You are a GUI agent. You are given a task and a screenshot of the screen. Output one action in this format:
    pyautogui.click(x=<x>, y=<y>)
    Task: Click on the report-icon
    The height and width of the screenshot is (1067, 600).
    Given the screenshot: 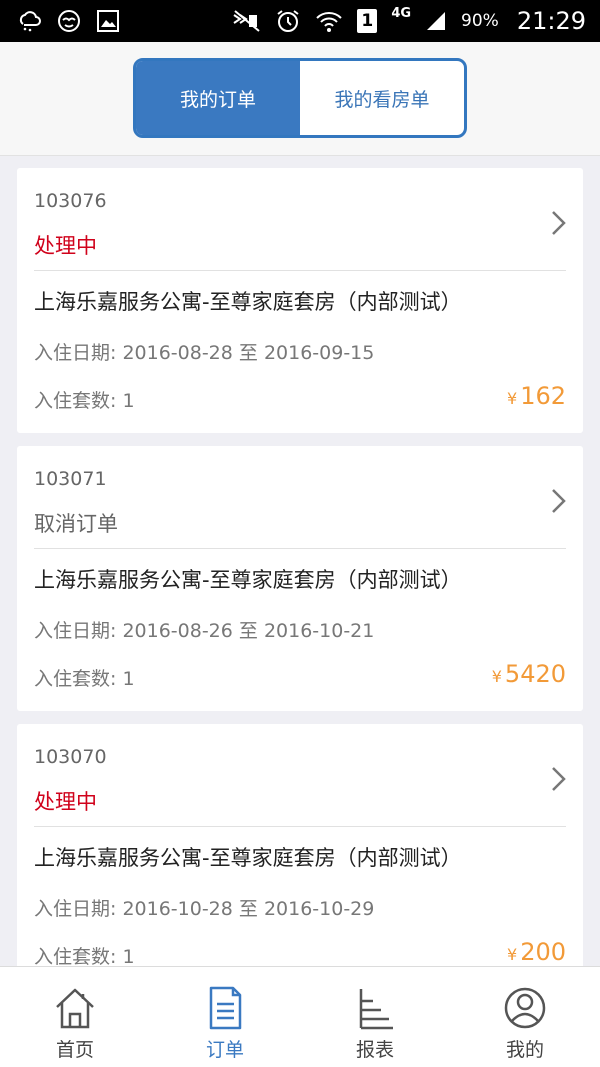 What is the action you would take?
    pyautogui.click(x=376, y=1009)
    